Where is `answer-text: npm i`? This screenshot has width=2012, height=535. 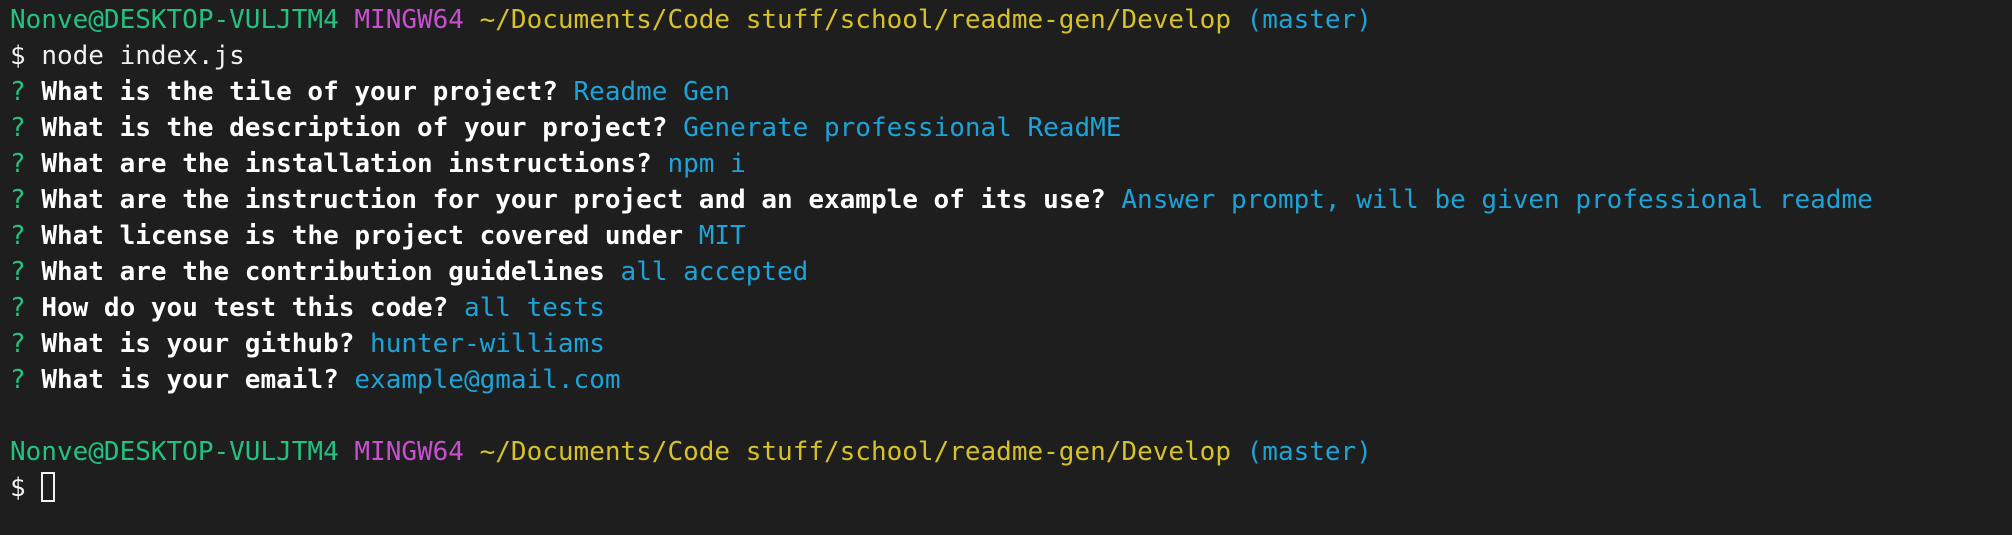 answer-text: npm i is located at coordinates (706, 164).